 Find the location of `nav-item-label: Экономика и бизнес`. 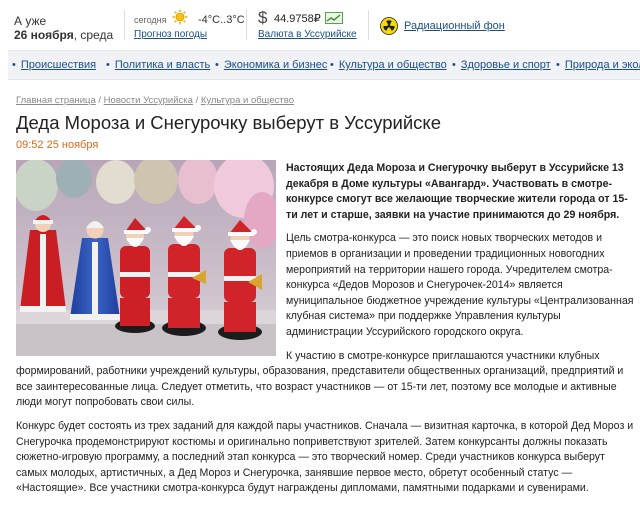

nav-item-label: Экономика и бизнес is located at coordinates (275, 65).